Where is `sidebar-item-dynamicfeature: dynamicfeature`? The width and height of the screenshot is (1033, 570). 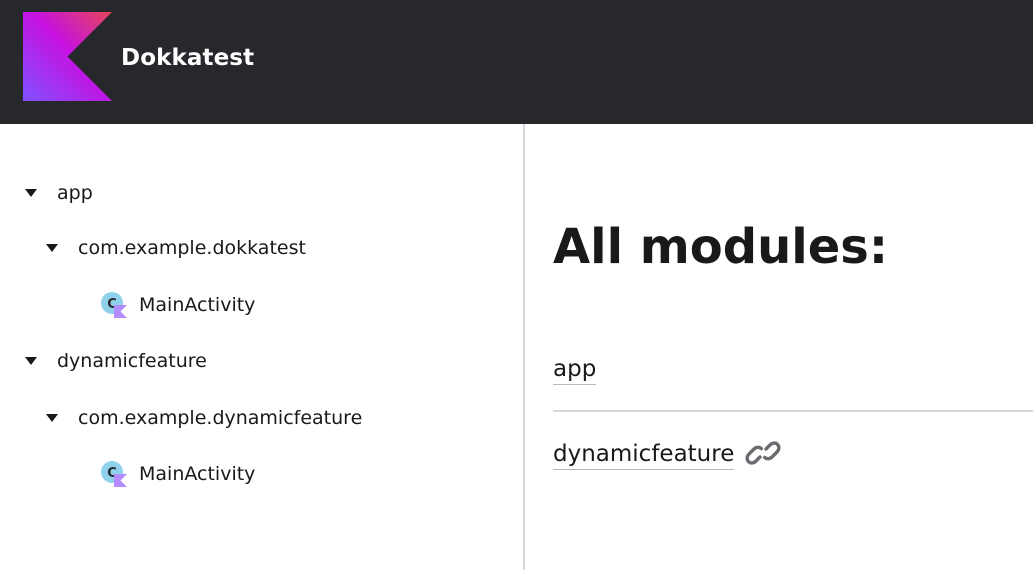 sidebar-item-dynamicfeature: dynamicfeature is located at coordinates (116, 361).